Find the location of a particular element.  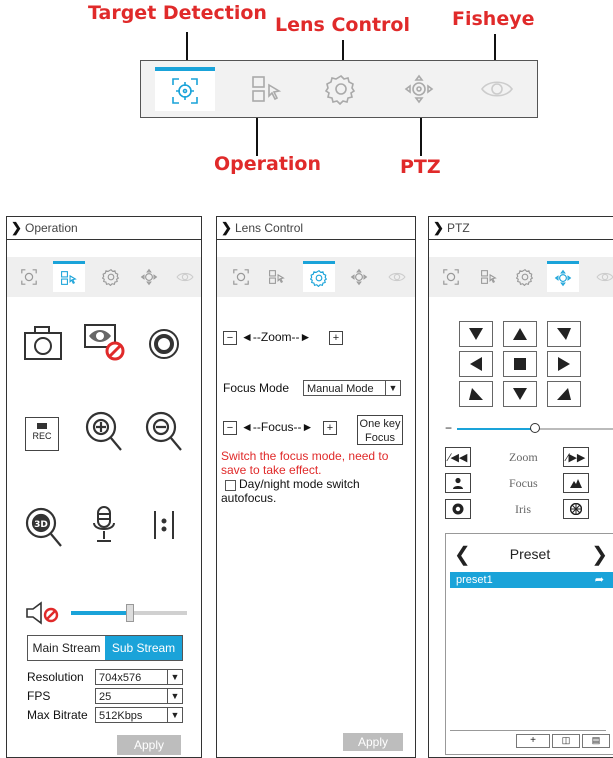

one-key-focus-button: One key Focus is located at coordinates (380, 430).